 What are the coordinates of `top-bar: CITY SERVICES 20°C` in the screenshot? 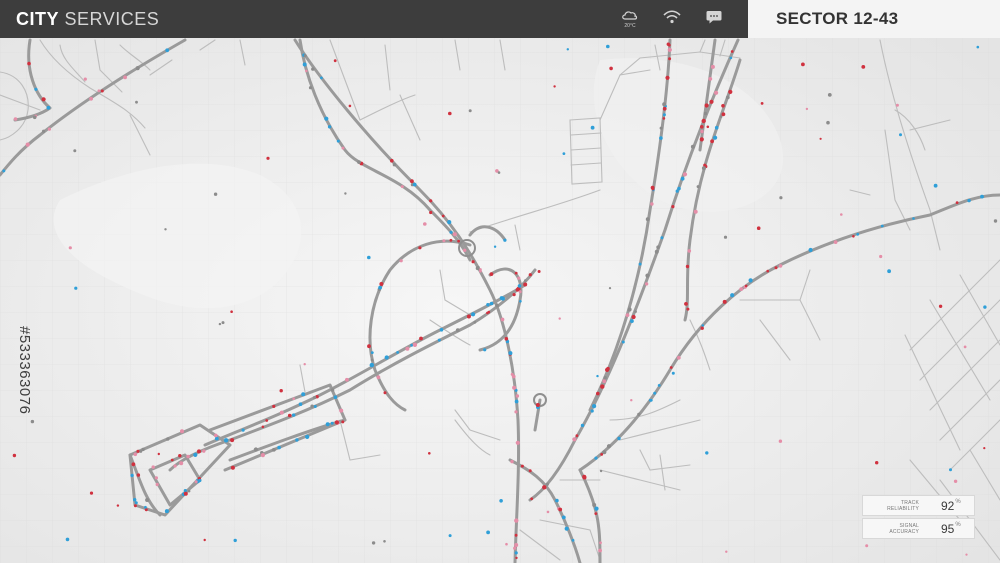 It's located at (374, 19).